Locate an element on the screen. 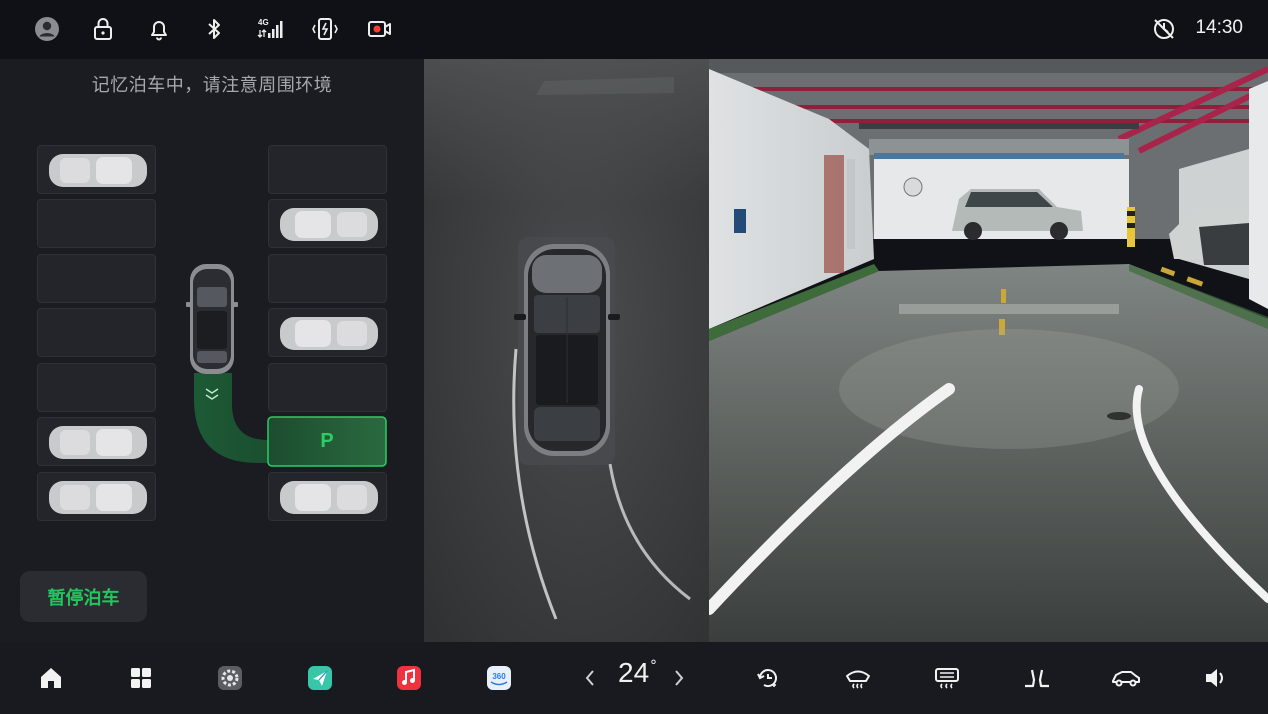  status-bar: 4G 14:30 is located at coordinates (634, 29).